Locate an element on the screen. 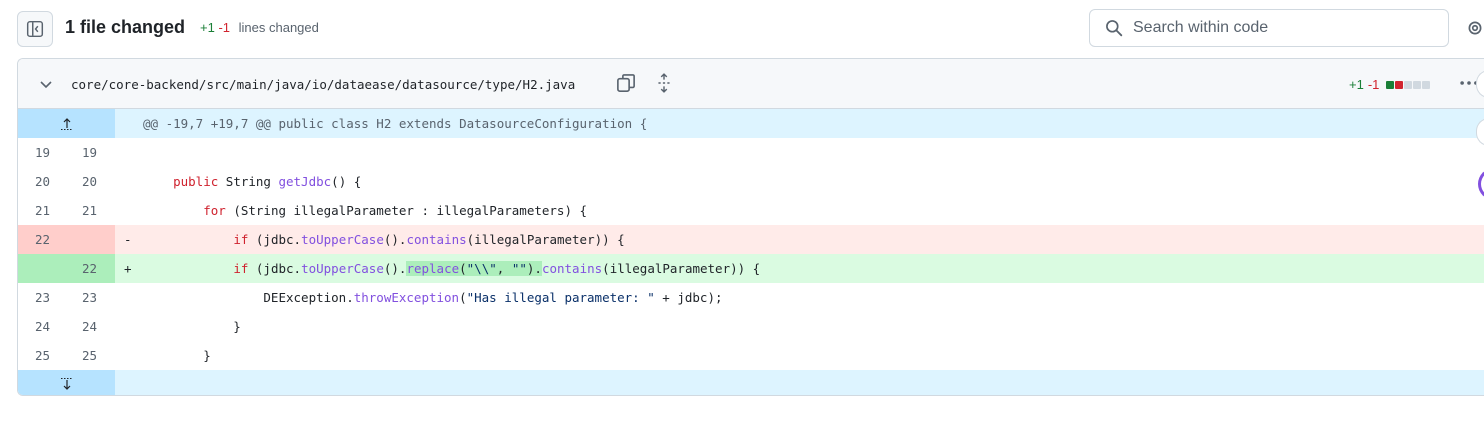 The image size is (1484, 428). lines-changed-label: lines changed is located at coordinates (278, 27).